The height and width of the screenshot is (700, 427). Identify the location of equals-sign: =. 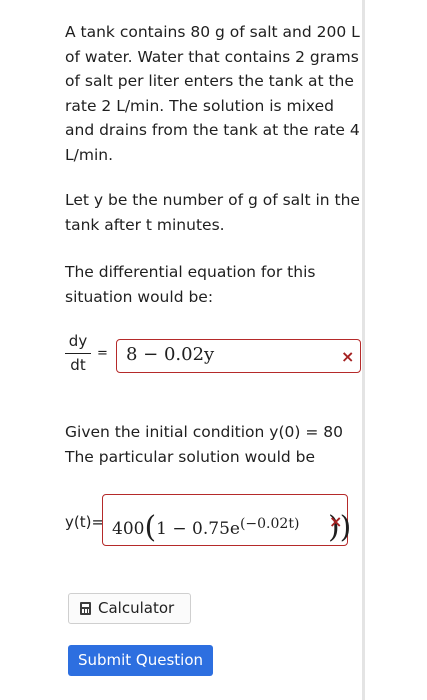
(102, 353).